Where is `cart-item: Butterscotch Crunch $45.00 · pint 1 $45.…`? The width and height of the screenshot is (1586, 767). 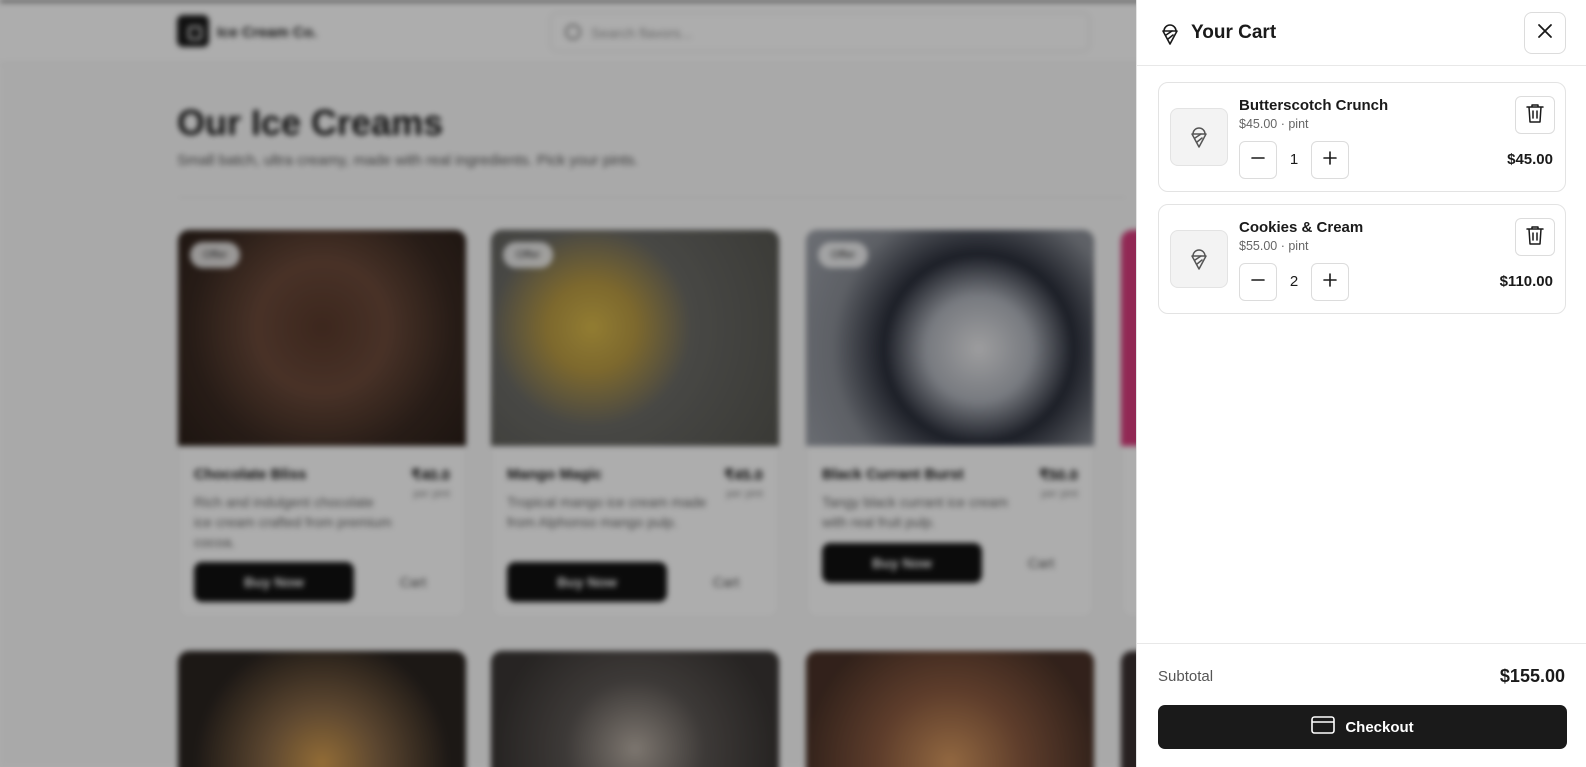 cart-item: Butterscotch Crunch $45.00 · pint 1 $45.… is located at coordinates (1362, 137).